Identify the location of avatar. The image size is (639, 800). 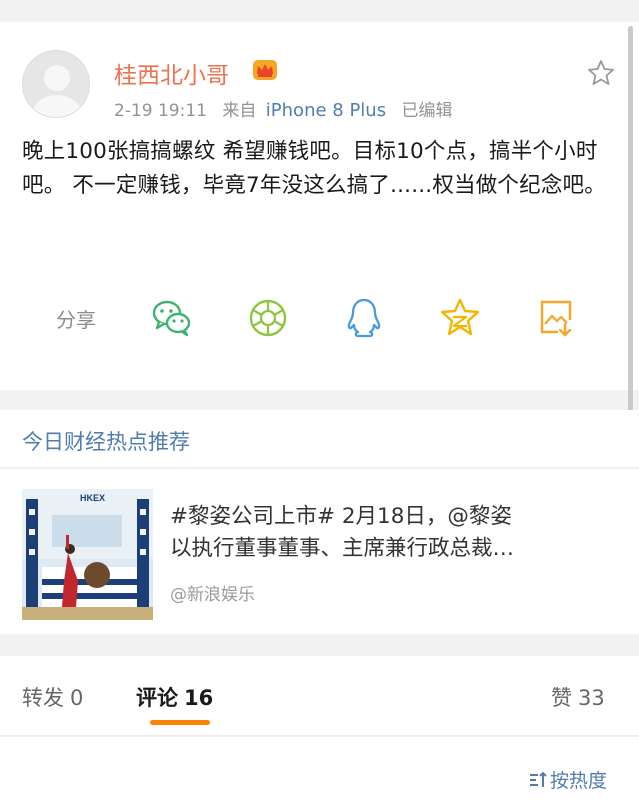
(56, 84).